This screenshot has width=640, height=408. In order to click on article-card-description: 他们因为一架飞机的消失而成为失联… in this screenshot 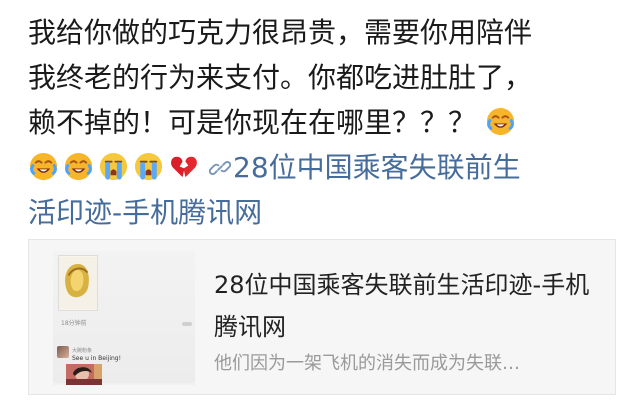, I will do `click(367, 363)`.